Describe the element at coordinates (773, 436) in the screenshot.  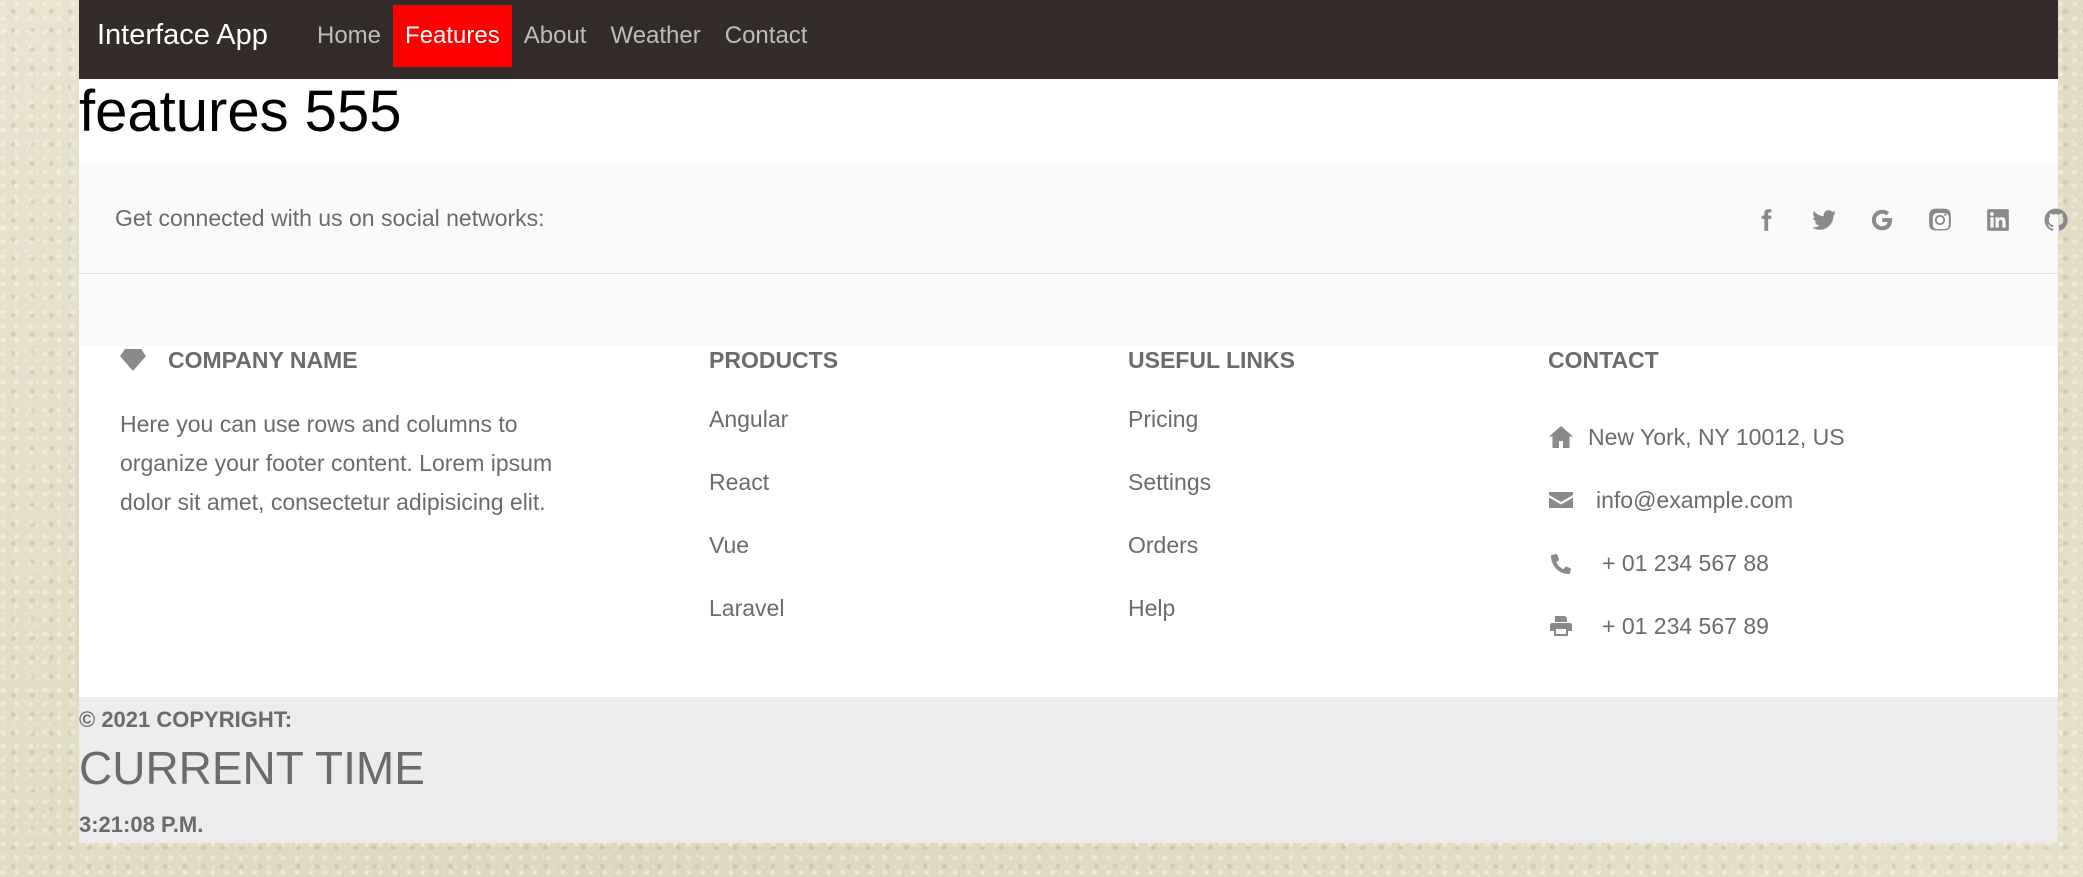
I see `product-link-angular: Angular` at that location.